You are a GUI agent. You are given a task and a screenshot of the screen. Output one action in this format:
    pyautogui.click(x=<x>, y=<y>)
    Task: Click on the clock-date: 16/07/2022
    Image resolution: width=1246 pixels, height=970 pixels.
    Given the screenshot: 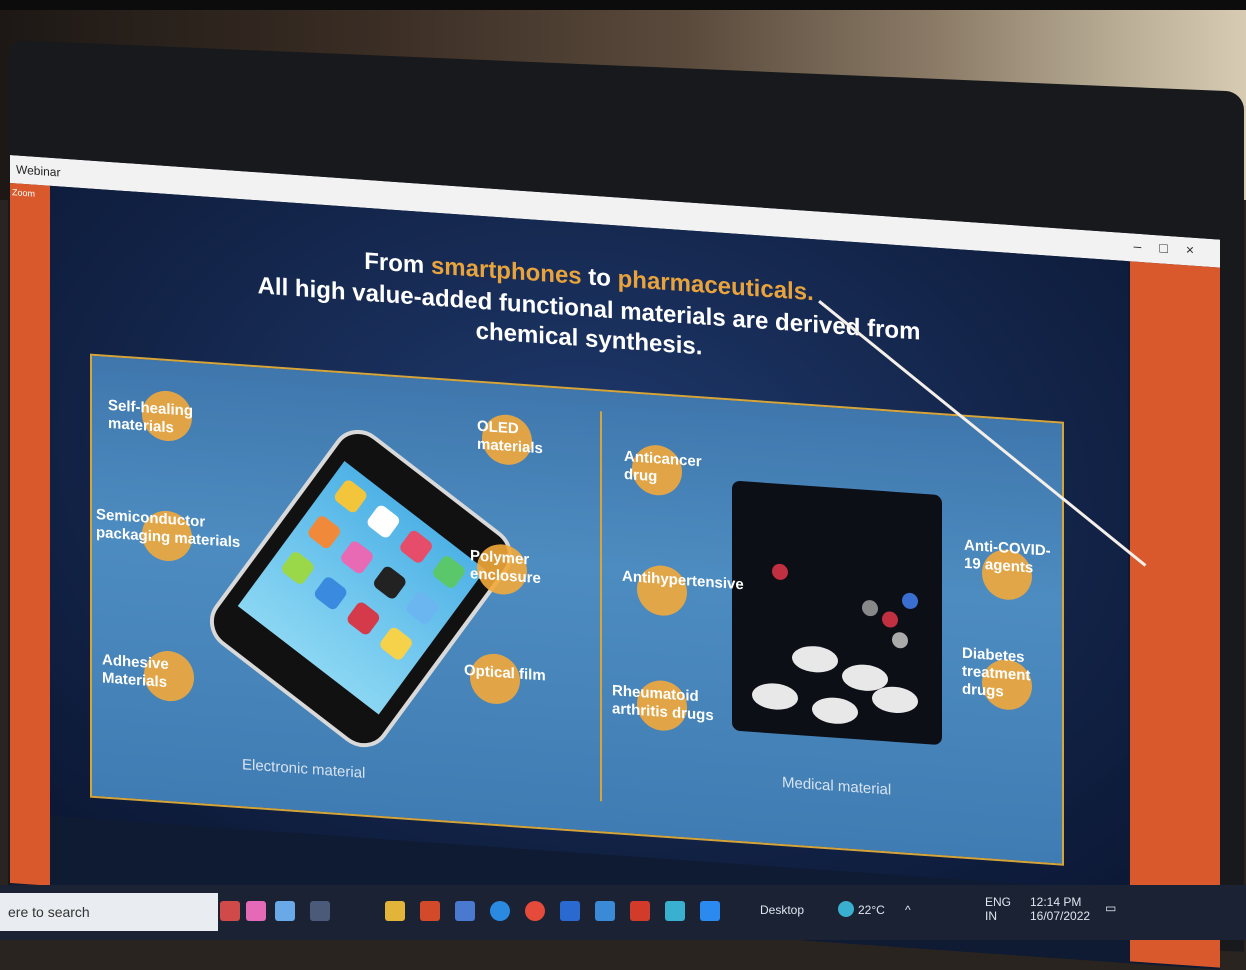 What is the action you would take?
    pyautogui.click(x=1060, y=916)
    